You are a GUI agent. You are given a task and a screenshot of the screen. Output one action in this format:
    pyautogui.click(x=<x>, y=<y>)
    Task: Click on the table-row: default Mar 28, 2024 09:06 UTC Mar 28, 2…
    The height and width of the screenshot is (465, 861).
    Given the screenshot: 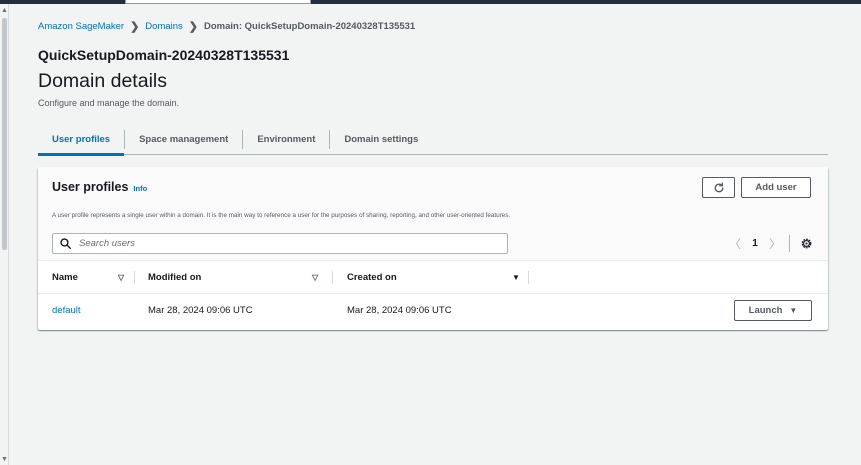 What is the action you would take?
    pyautogui.click(x=433, y=310)
    